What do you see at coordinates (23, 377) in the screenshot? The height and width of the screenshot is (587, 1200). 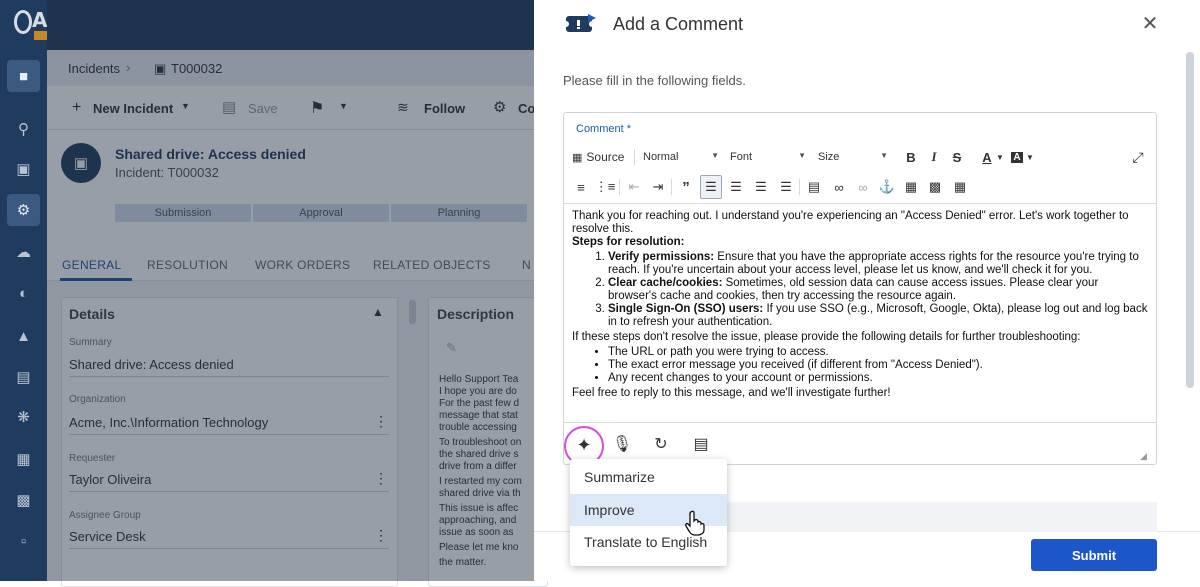 I see `cart-icon: ▤` at bounding box center [23, 377].